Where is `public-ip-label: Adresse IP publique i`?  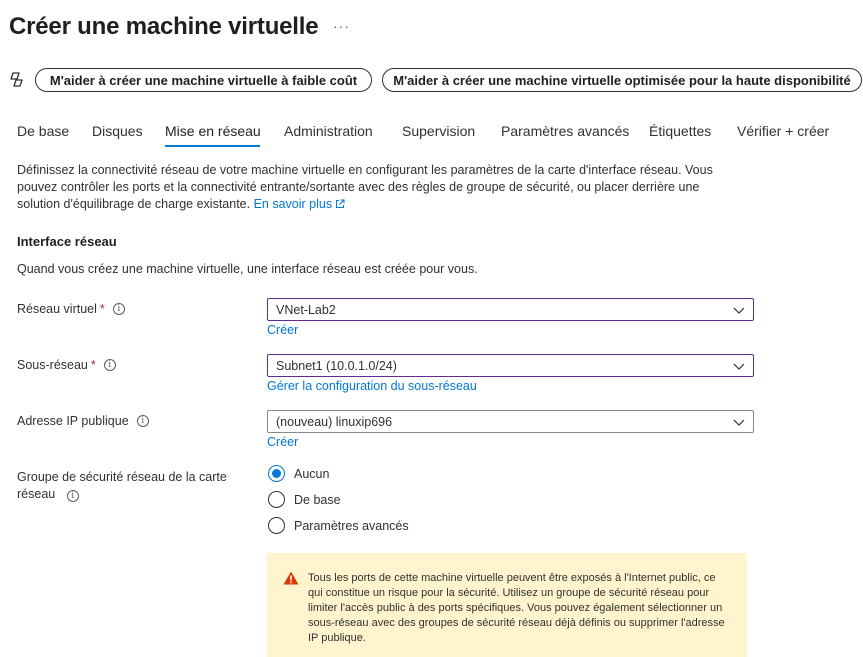
public-ip-label: Adresse IP publique i is located at coordinates (83, 421).